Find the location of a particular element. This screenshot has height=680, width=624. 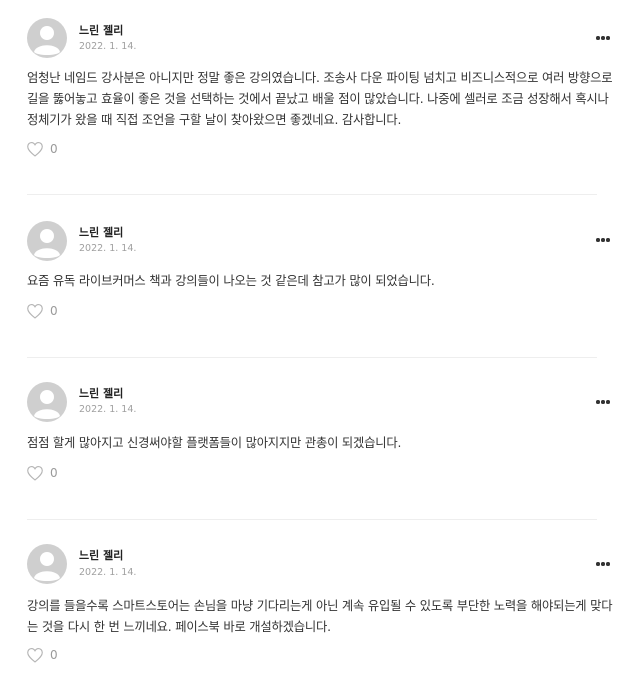

comment-text: 점점 할게 많아지고 신경써야할 플랫폼들이 많아지지만 관총이 되겠습니다. is located at coordinates (214, 443).